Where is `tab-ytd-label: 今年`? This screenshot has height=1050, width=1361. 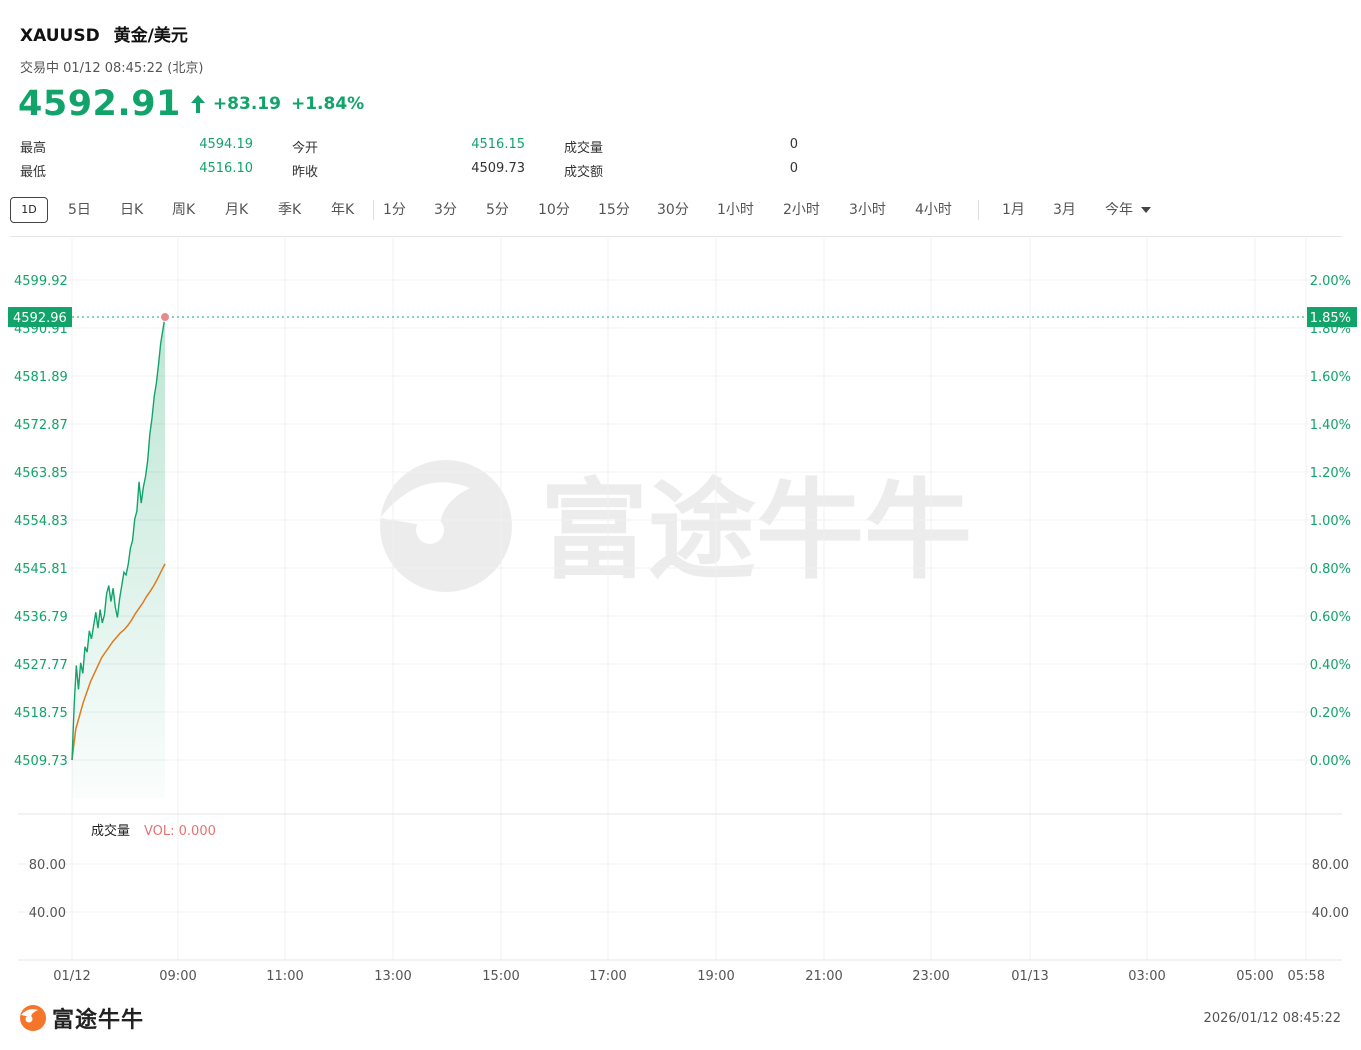
tab-ytd-label: 今年 is located at coordinates (1119, 210).